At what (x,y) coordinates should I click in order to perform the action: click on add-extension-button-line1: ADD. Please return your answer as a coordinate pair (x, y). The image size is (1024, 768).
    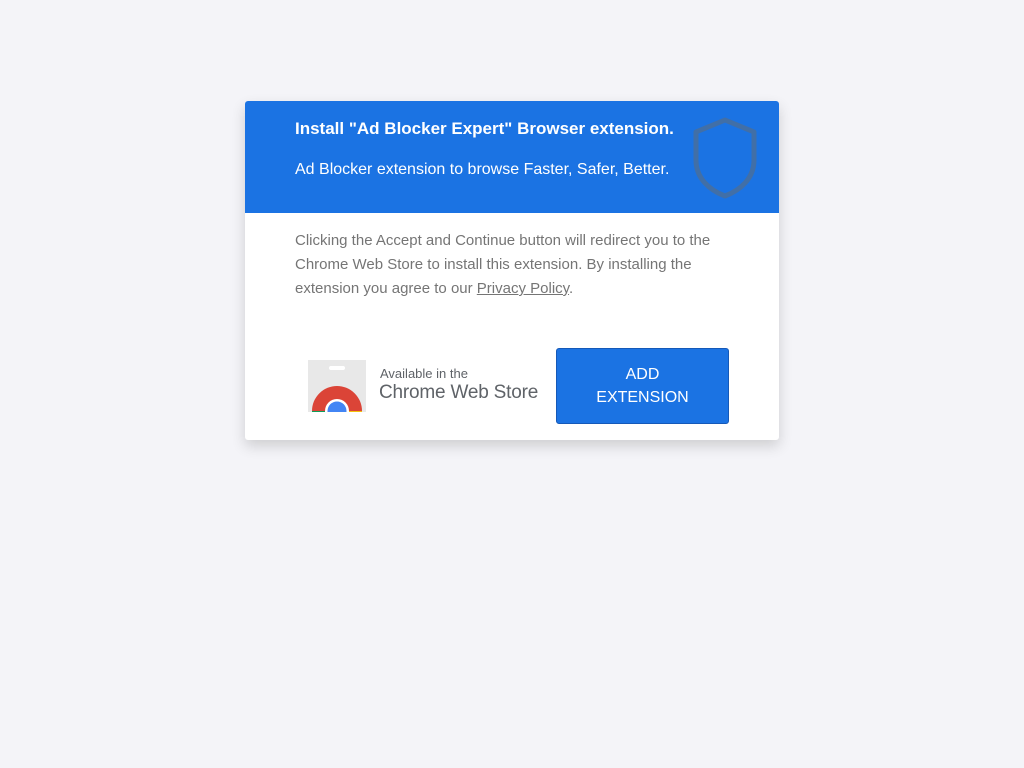
    Looking at the image, I should click on (642, 374).